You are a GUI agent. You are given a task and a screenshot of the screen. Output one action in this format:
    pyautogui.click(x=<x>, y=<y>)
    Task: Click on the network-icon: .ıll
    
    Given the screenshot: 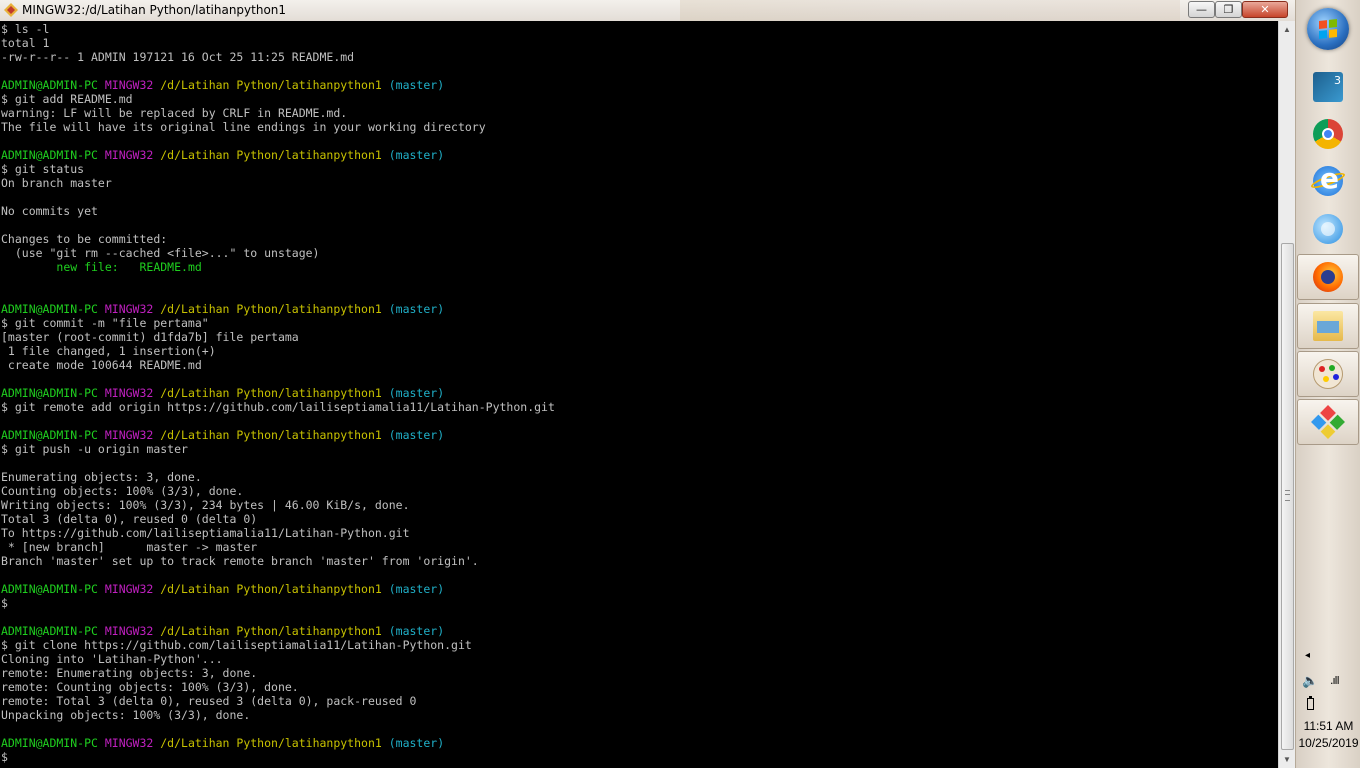 What is the action you would take?
    pyautogui.click(x=1335, y=680)
    